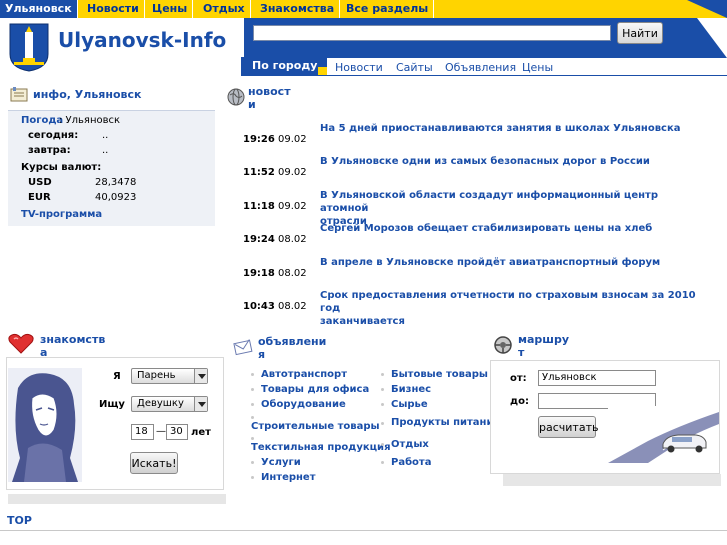 This screenshot has width=727, height=545. I want to click on age-unit-label: лет, so click(201, 432).